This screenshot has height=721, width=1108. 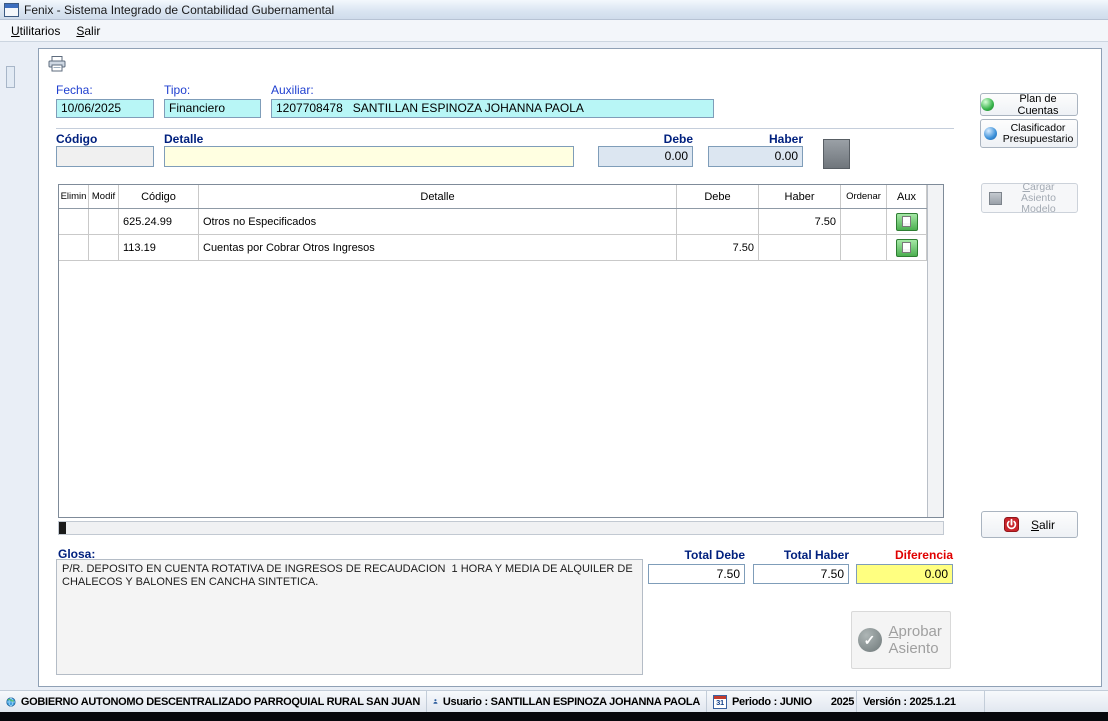 What do you see at coordinates (1038, 197) in the screenshot?
I see `cargar-asiento-label: Cargar Asiento Modelo` at bounding box center [1038, 197].